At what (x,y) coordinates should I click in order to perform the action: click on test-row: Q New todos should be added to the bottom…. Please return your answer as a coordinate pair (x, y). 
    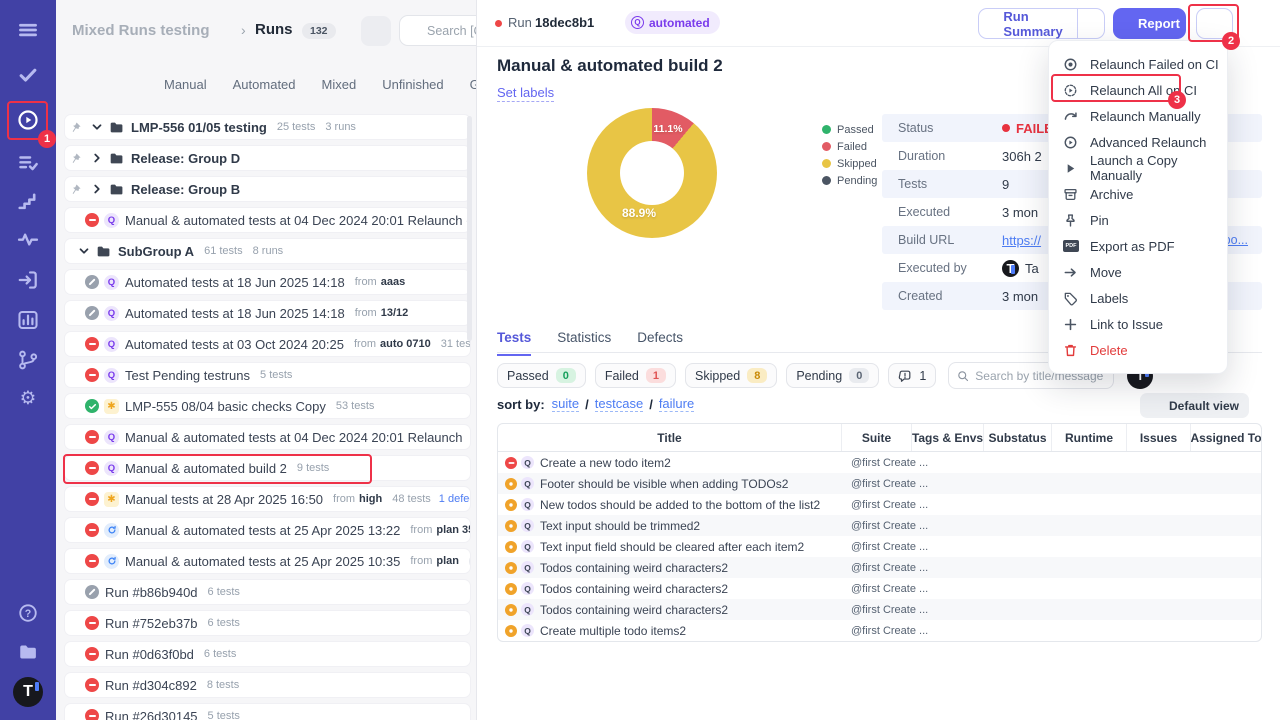
    Looking at the image, I should click on (879, 504).